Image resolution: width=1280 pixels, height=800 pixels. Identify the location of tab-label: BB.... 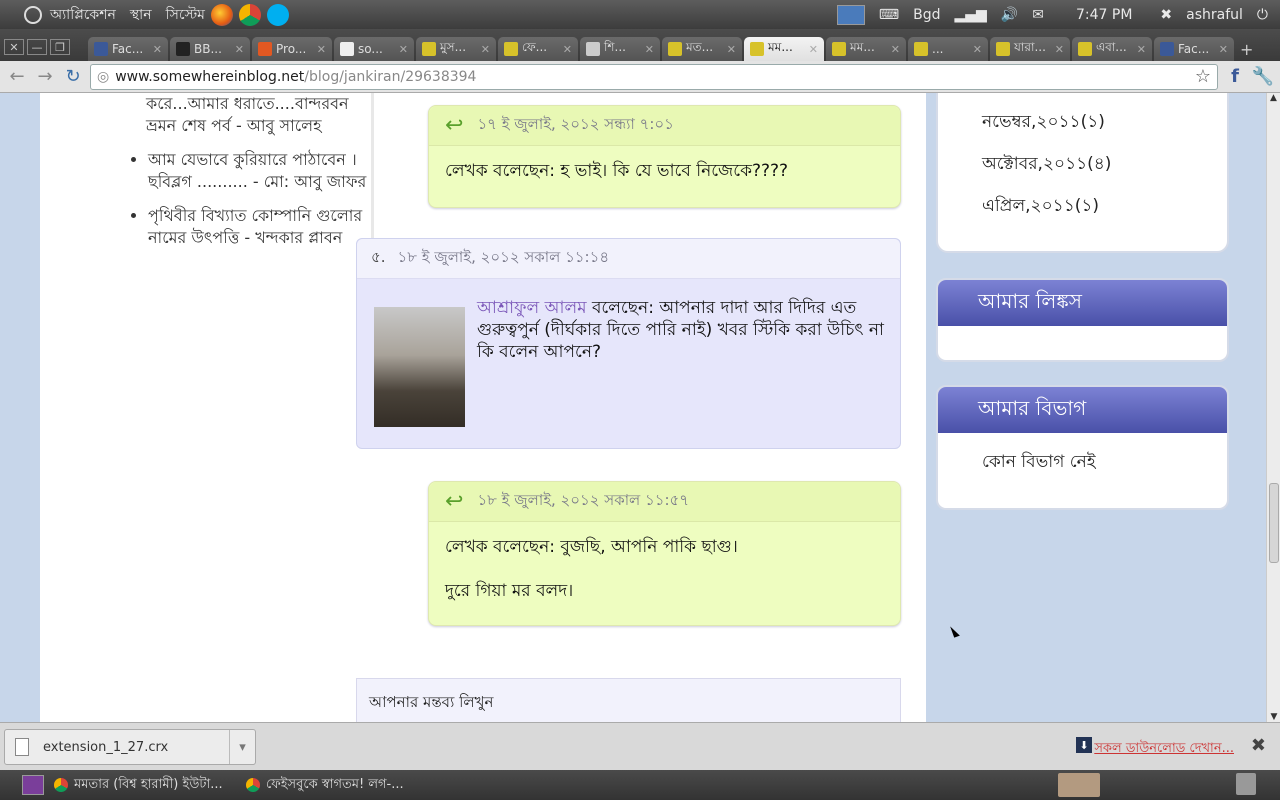
(208, 49).